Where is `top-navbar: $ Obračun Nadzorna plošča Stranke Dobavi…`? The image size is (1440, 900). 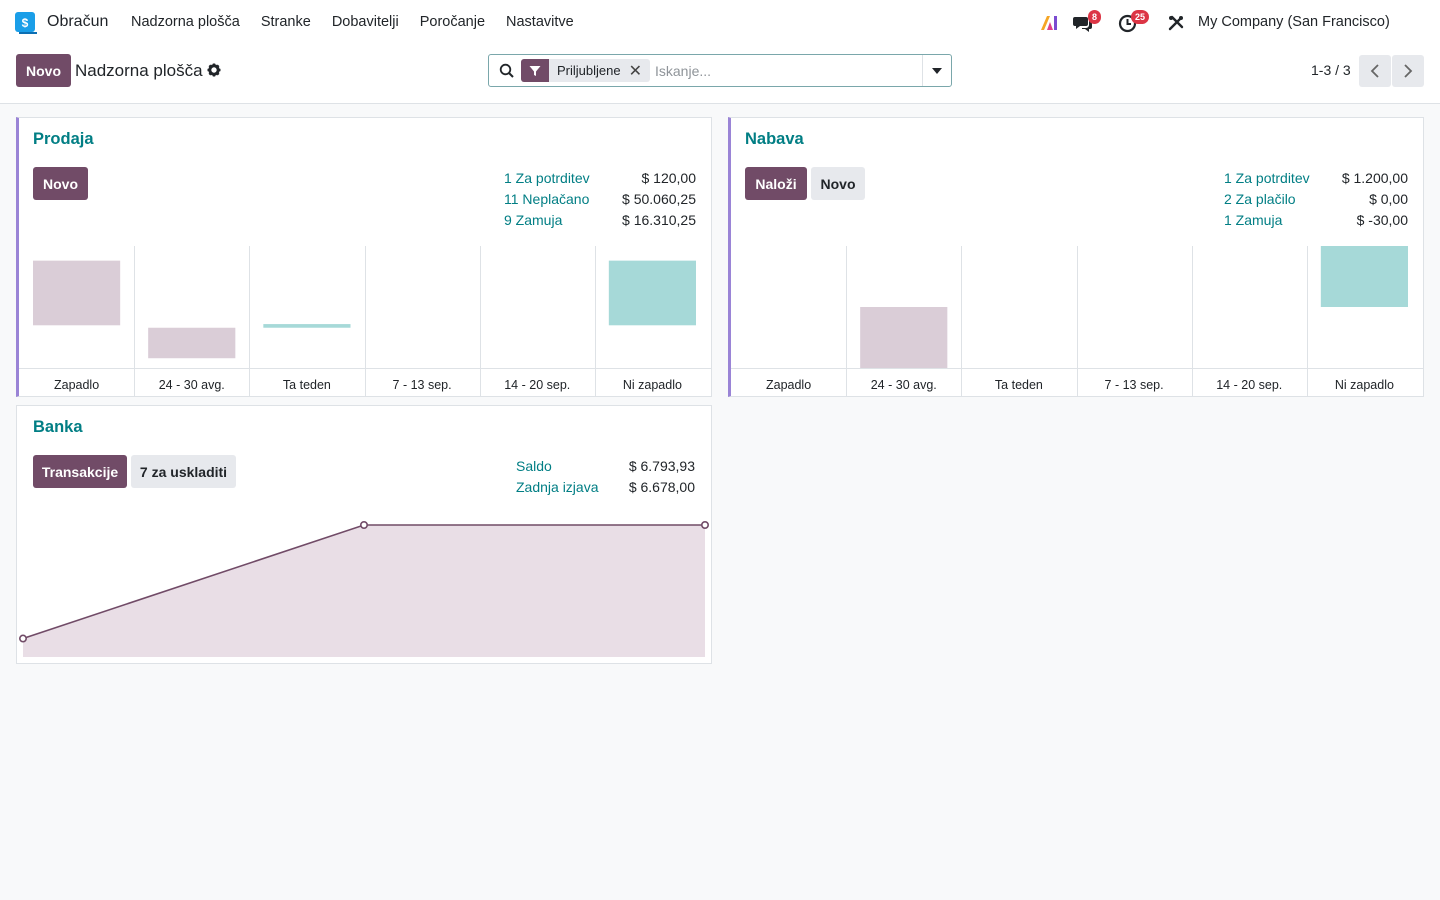 top-navbar: $ Obračun Nadzorna plošča Stranke Dobavi… is located at coordinates (720, 23).